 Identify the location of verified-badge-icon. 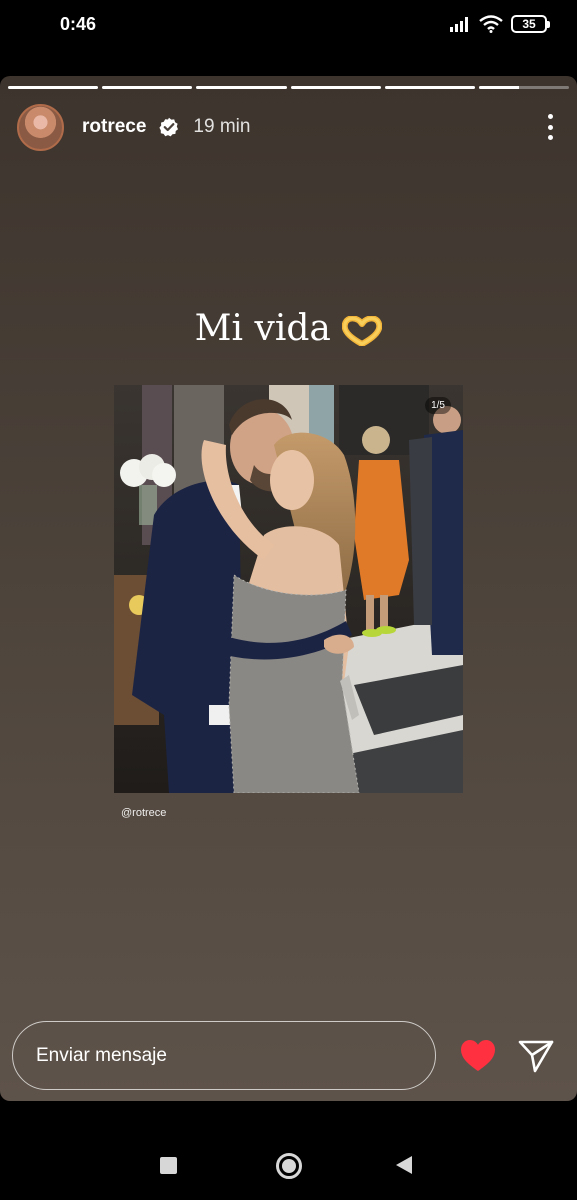
(169, 127).